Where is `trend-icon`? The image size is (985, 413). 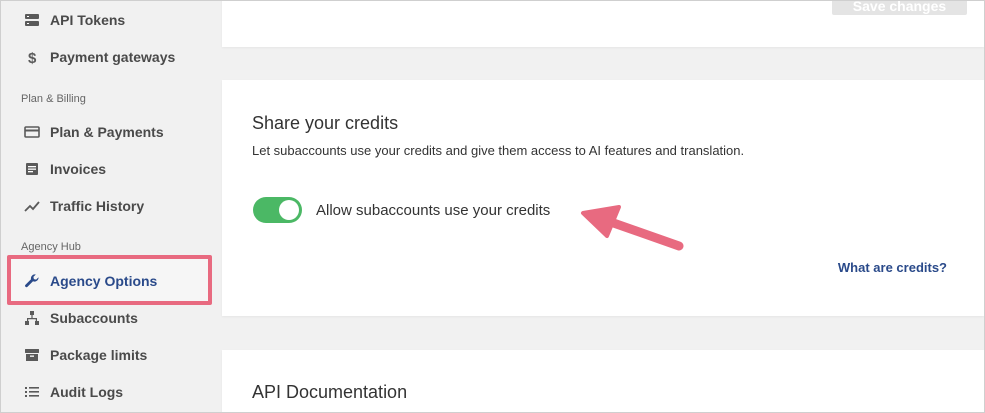
trend-icon is located at coordinates (32, 206).